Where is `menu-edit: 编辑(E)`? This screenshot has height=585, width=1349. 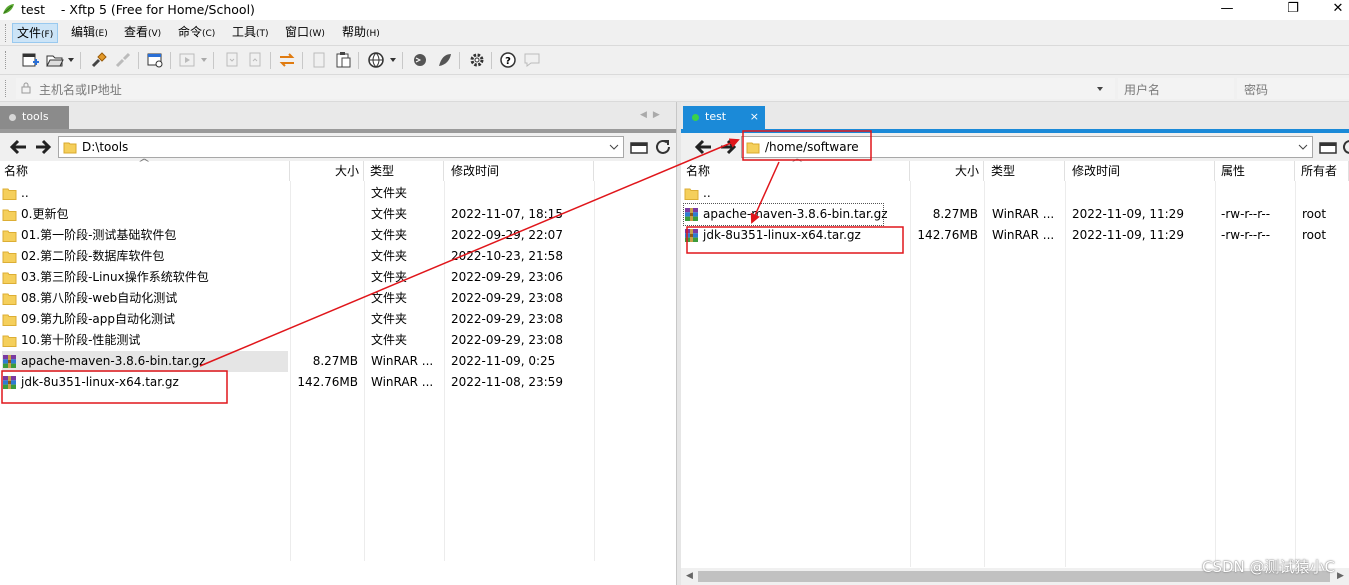
menu-edit: 编辑(E) is located at coordinates (89, 33).